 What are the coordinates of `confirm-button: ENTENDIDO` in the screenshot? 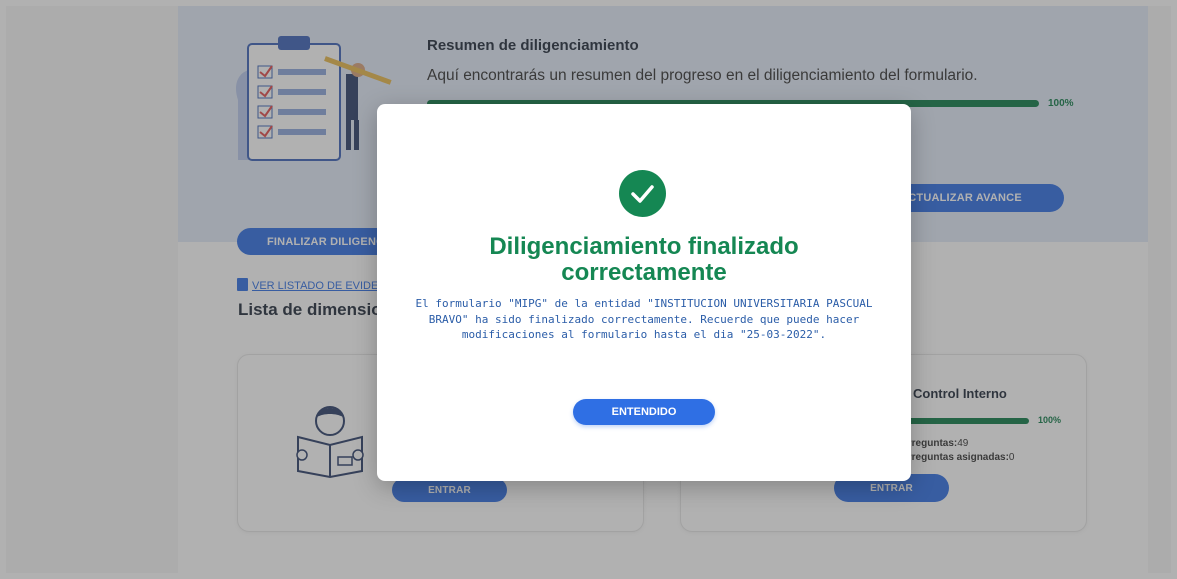 It's located at (644, 412).